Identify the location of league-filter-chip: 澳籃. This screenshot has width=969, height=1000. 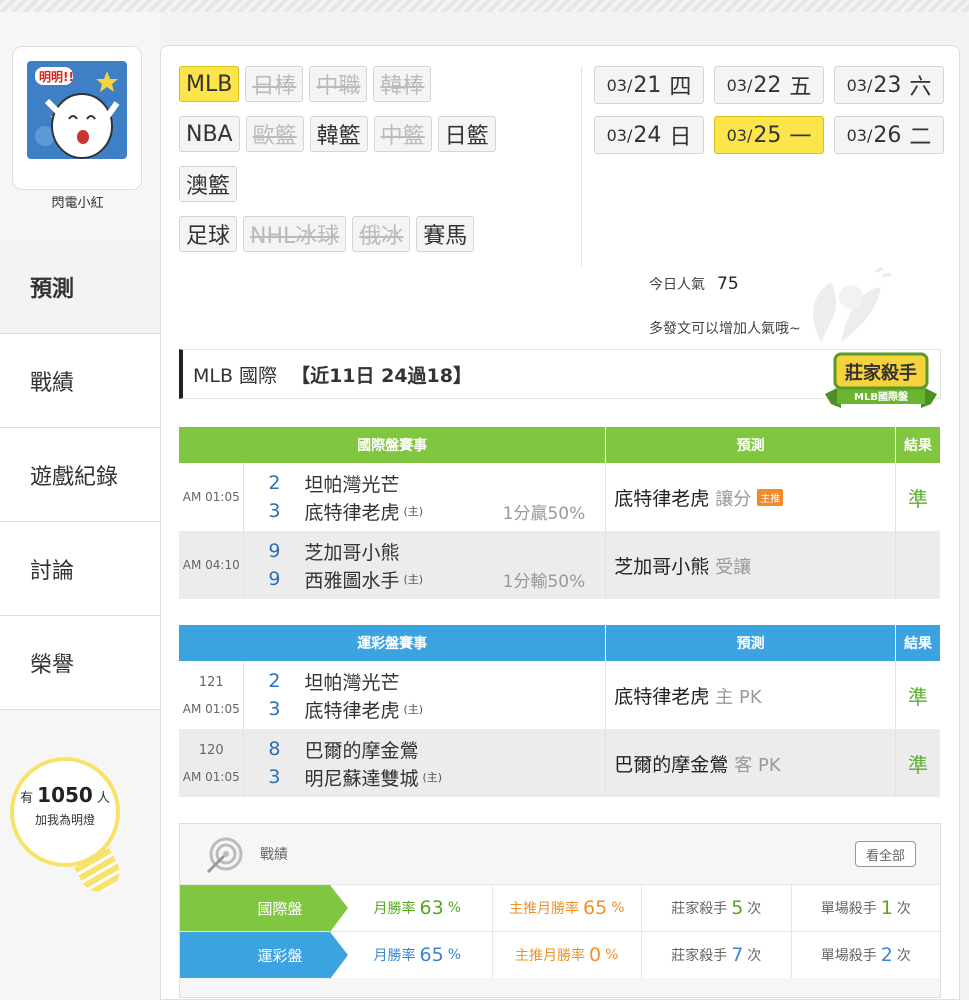
(208, 184).